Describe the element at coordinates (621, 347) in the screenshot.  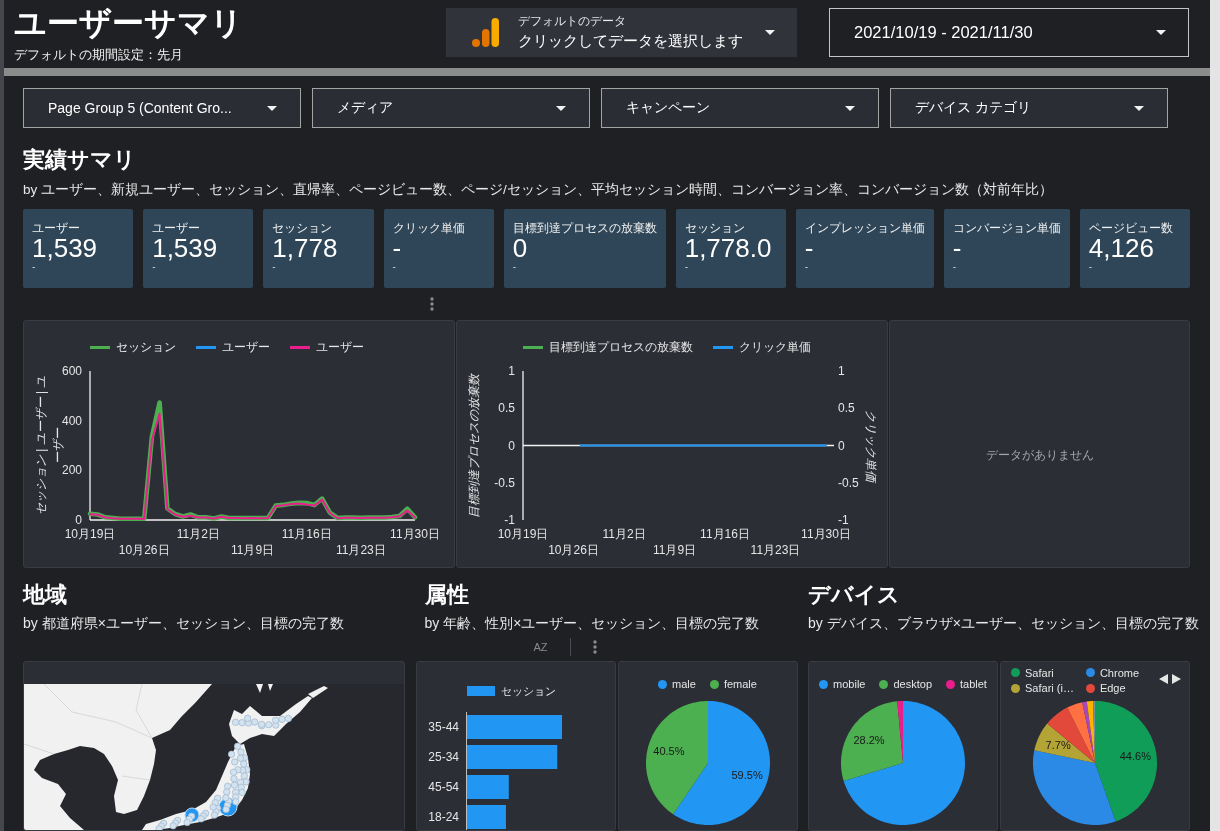
I see `legend-label: 目標到達プロセスの放棄数` at that location.